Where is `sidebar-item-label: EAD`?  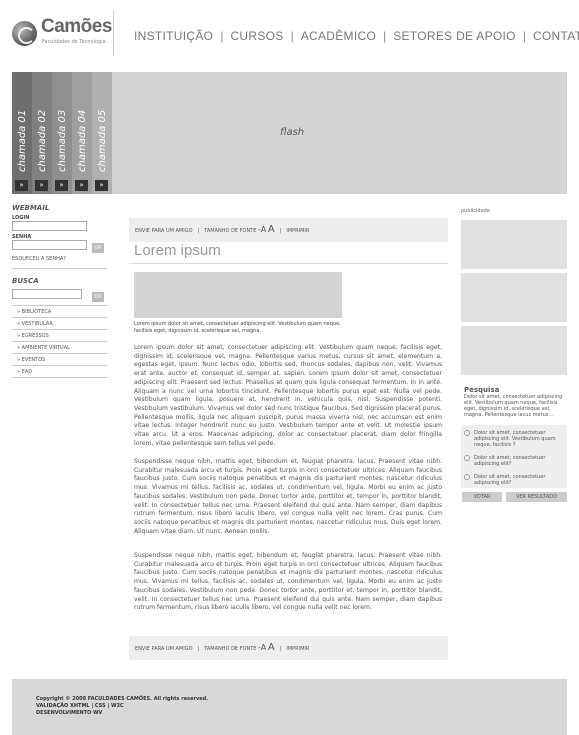
sidebar-item-label: EAD is located at coordinates (27, 372).